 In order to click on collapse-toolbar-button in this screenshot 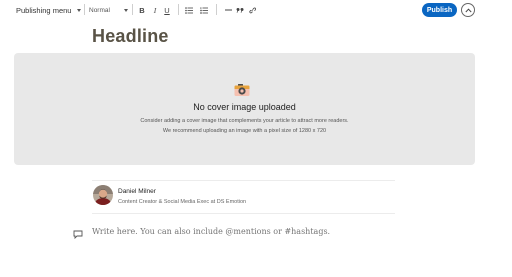, I will do `click(468, 10)`.